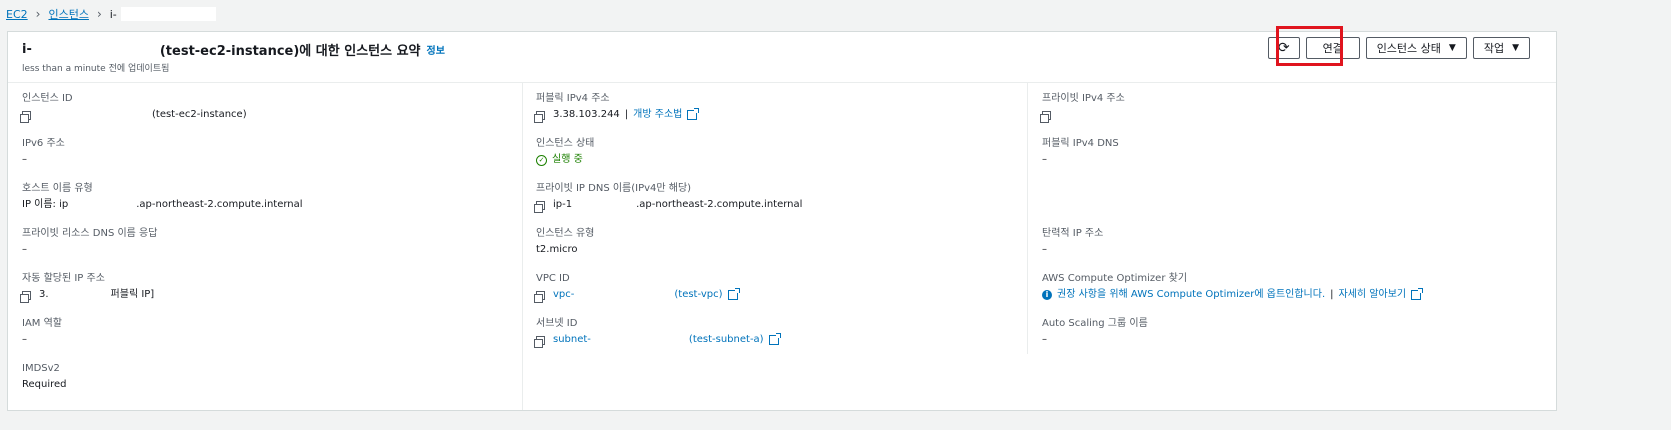 This screenshot has height=430, width=1671. What do you see at coordinates (63, 278) in the screenshot?
I see `field-label: 자동 할당된 IP 주소` at bounding box center [63, 278].